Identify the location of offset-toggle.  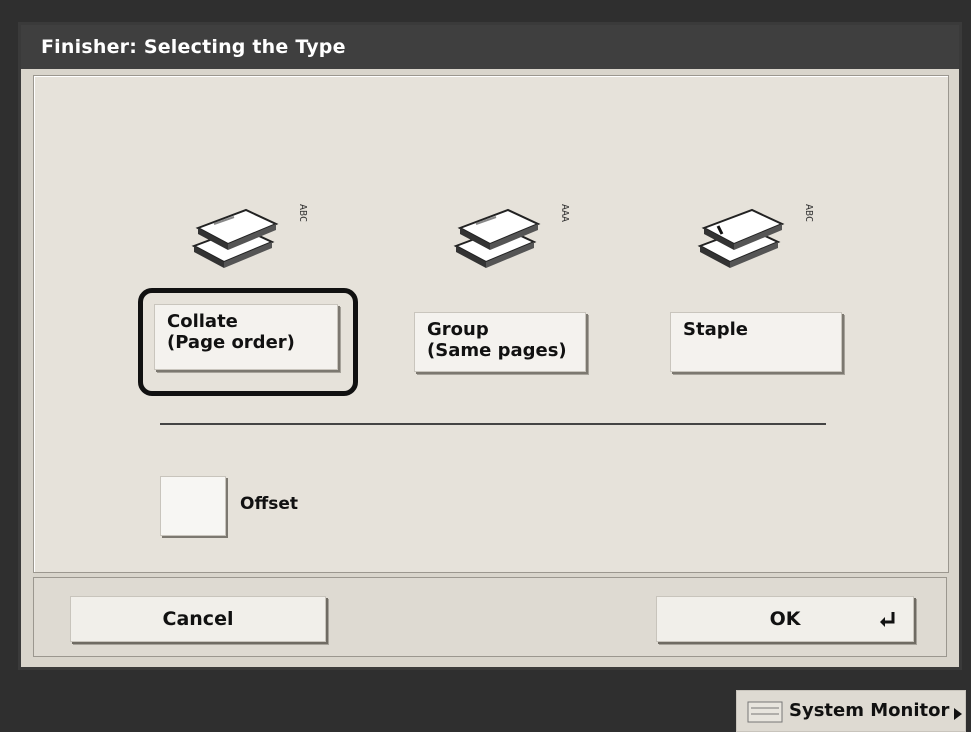
(193, 506).